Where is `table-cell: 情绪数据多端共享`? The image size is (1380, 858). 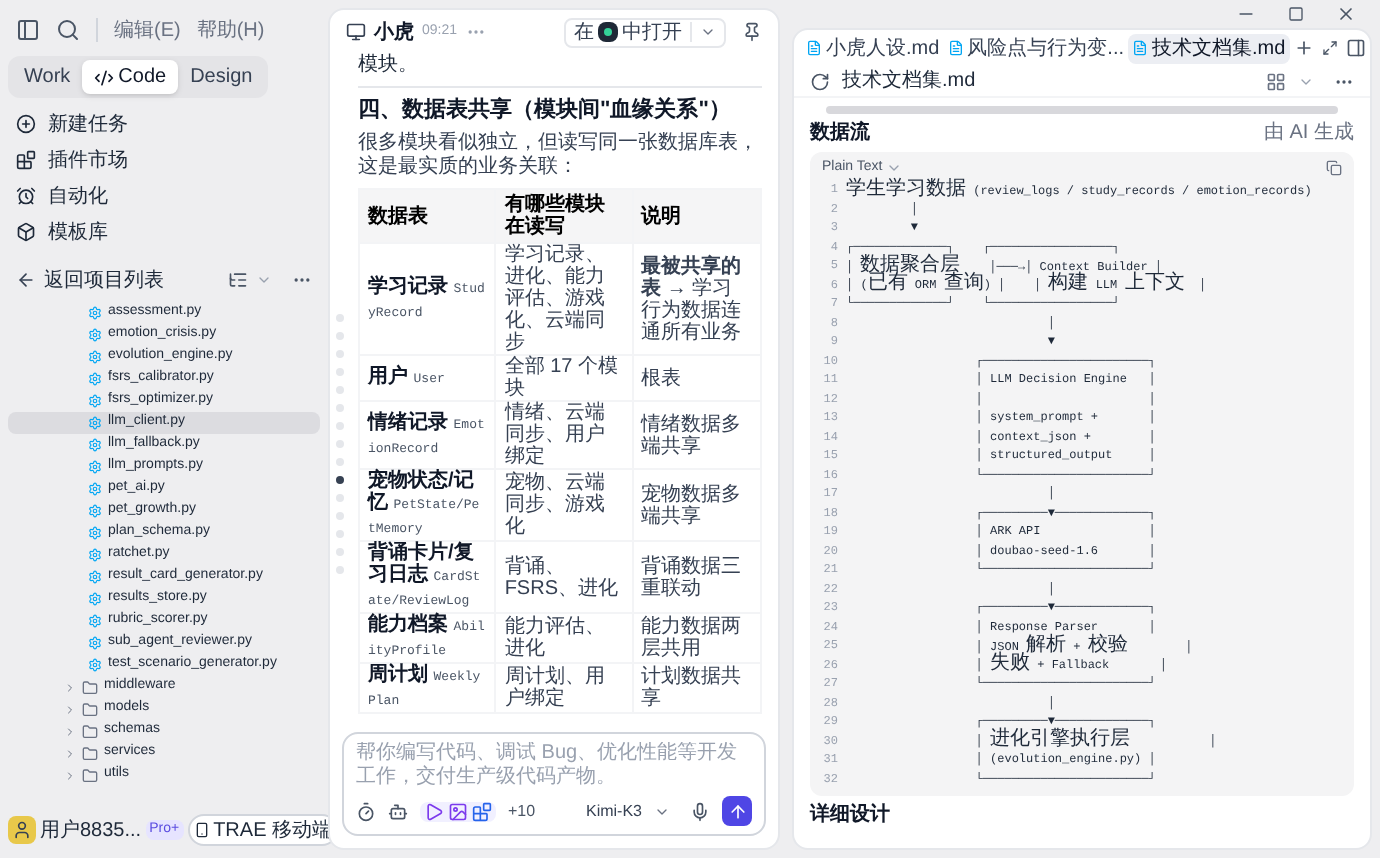 table-cell: 情绪数据多端共享 is located at coordinates (696, 435).